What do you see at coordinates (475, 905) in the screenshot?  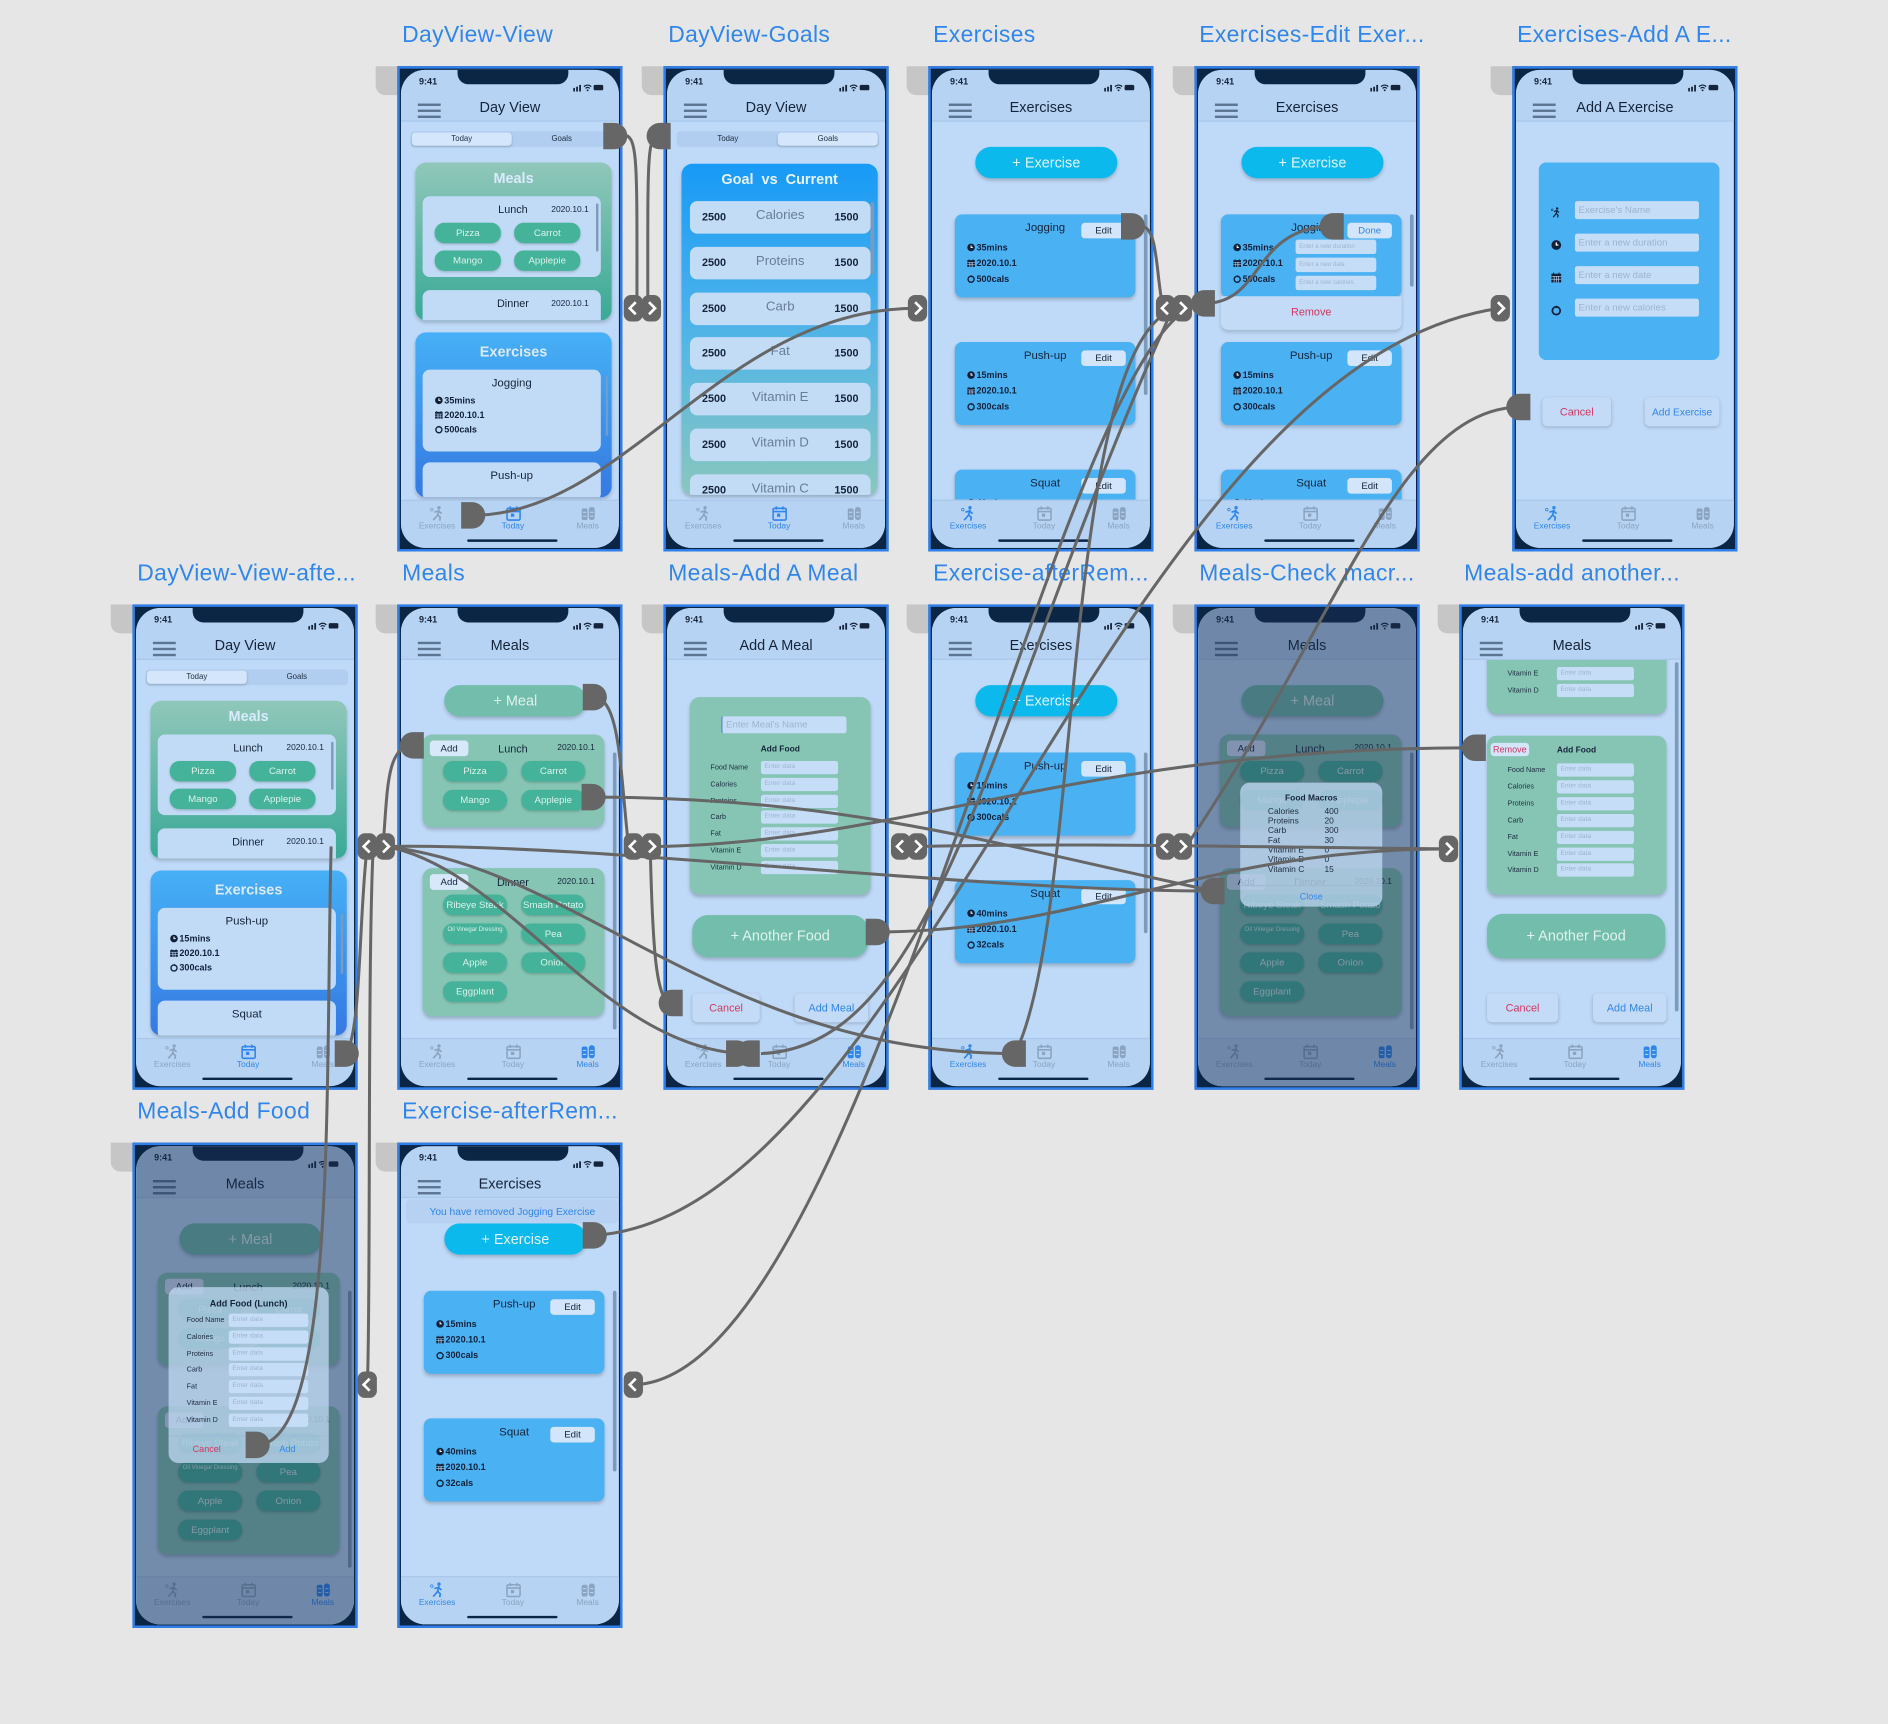 I see `food-chip: Ribeye Steak` at bounding box center [475, 905].